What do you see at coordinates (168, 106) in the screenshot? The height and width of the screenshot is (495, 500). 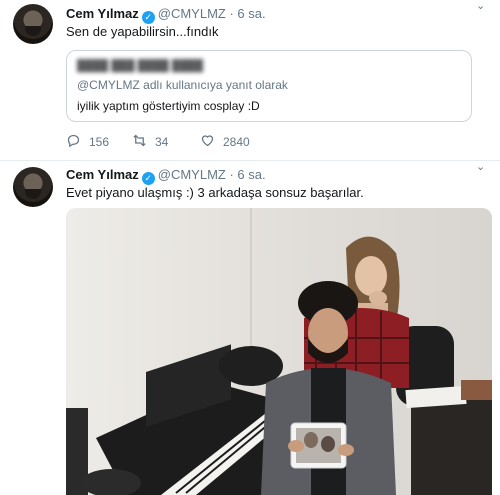 I see `quoted-text: iyilik yaptım göstertiyim cosplay :D` at bounding box center [168, 106].